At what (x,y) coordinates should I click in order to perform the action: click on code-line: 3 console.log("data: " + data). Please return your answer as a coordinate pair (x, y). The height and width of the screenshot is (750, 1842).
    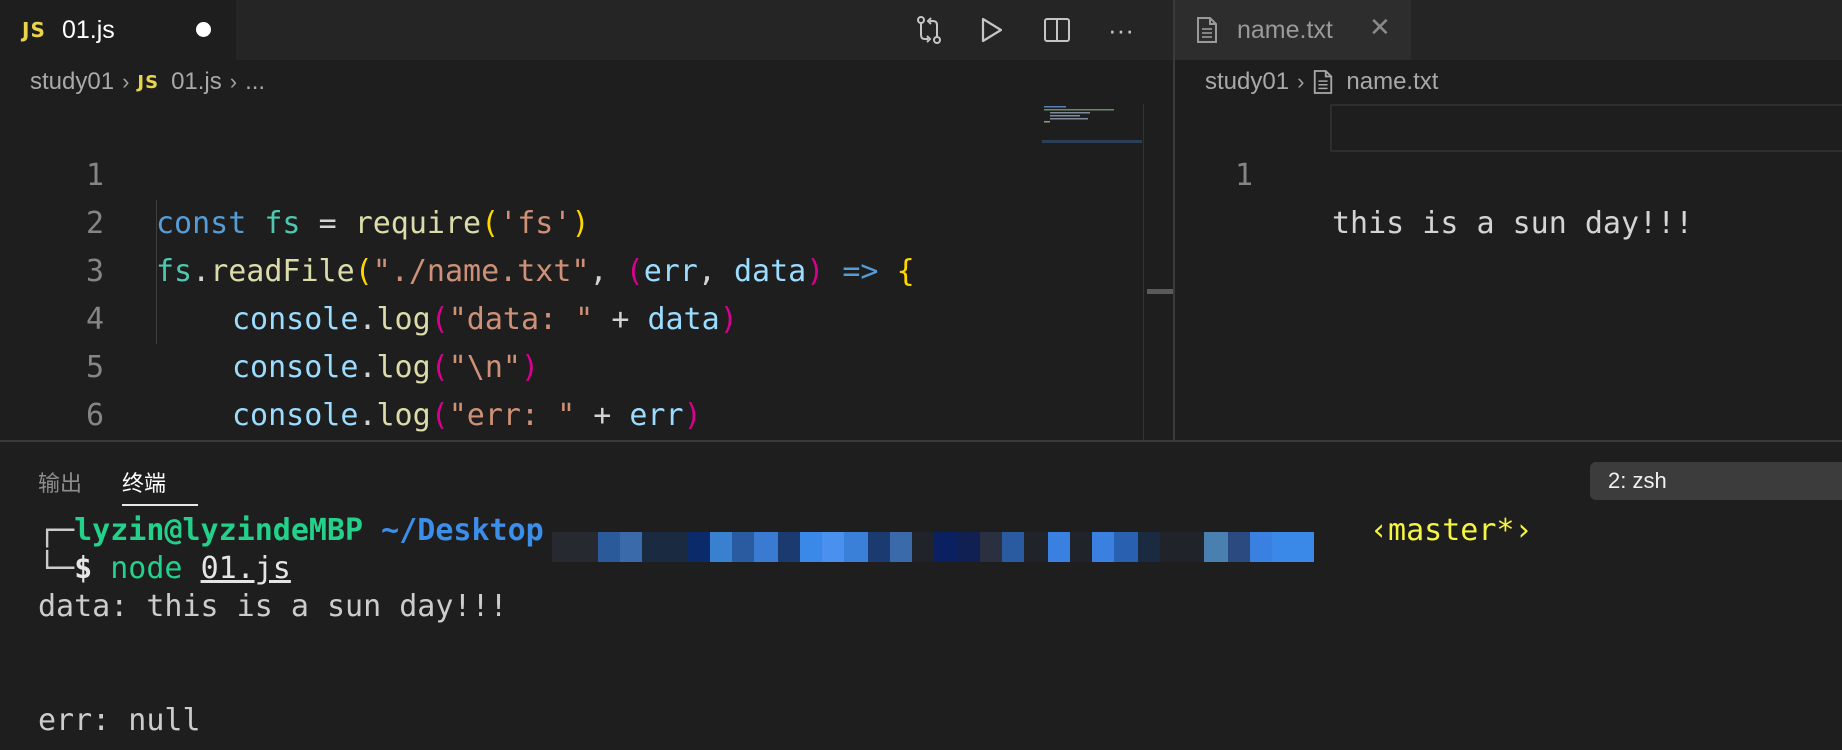
    Looking at the image, I should click on (520, 268).